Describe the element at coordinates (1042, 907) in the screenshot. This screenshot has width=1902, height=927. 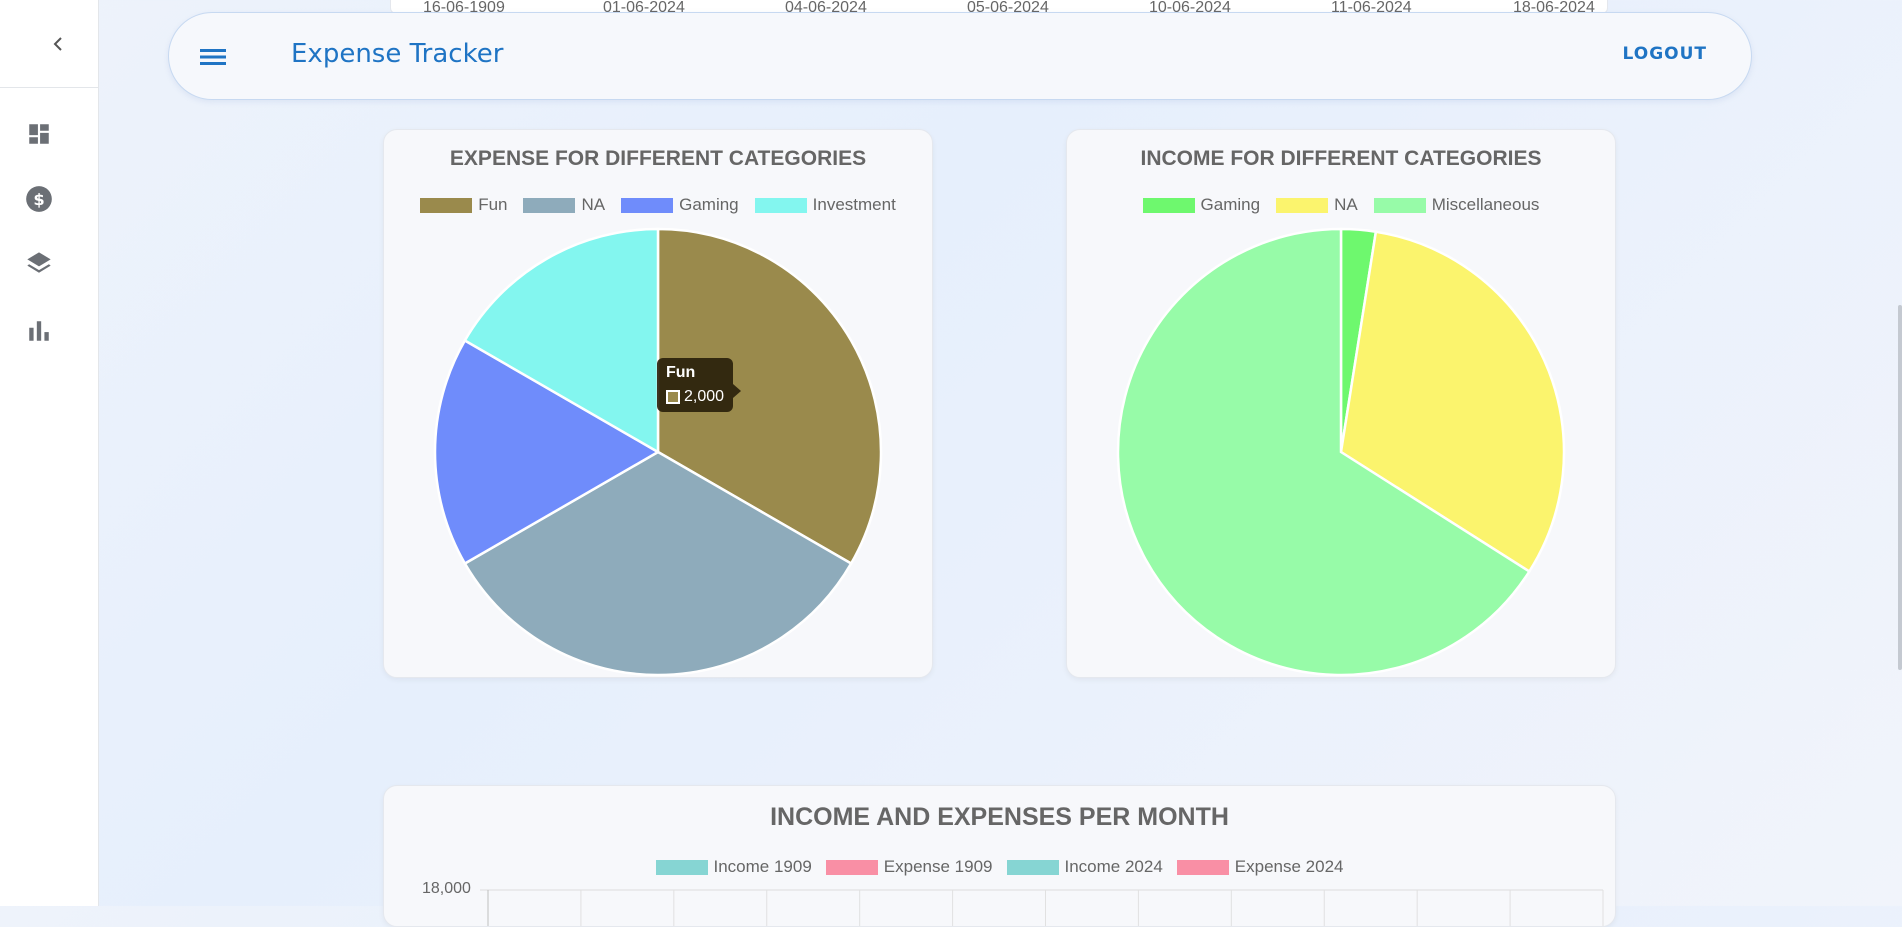
I see `monthly-bar-chart` at that location.